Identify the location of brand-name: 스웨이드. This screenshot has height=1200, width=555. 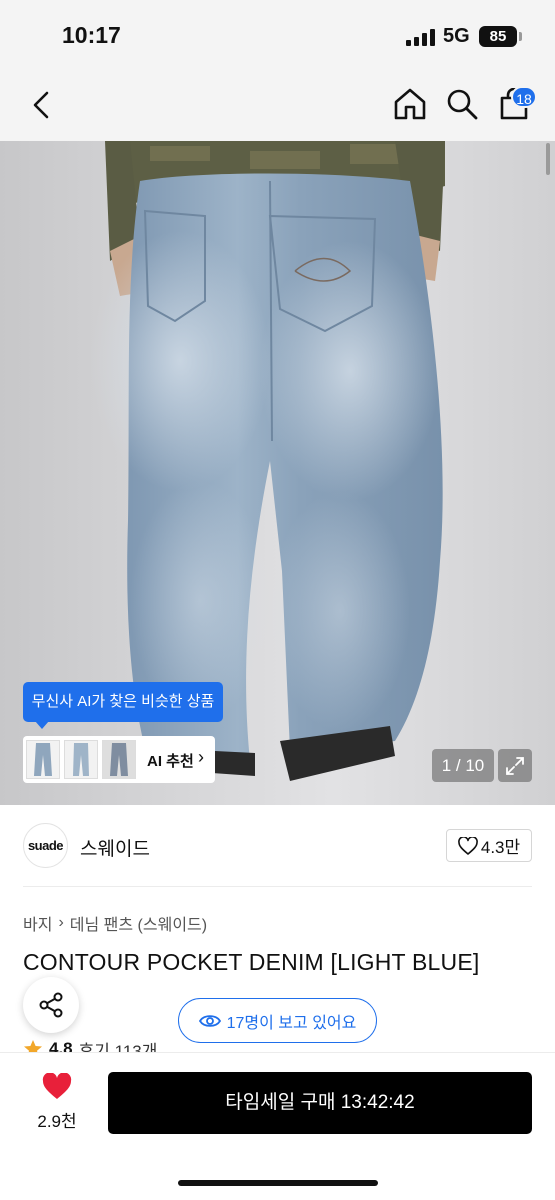
(115, 847).